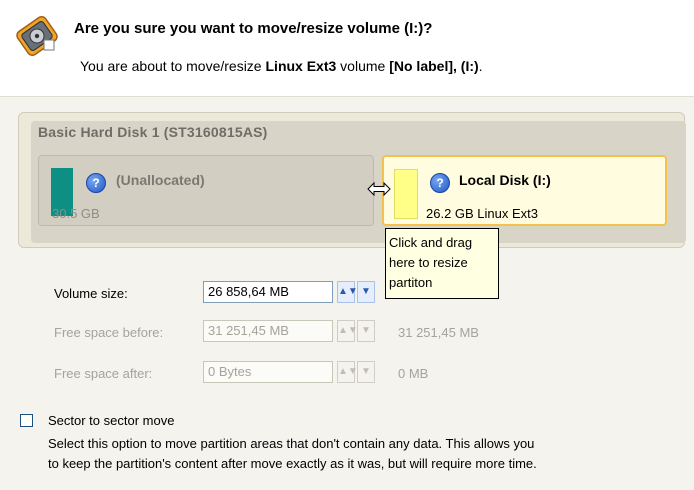  What do you see at coordinates (366, 372) in the screenshot?
I see `free-after-unit-dropdown: ▼` at bounding box center [366, 372].